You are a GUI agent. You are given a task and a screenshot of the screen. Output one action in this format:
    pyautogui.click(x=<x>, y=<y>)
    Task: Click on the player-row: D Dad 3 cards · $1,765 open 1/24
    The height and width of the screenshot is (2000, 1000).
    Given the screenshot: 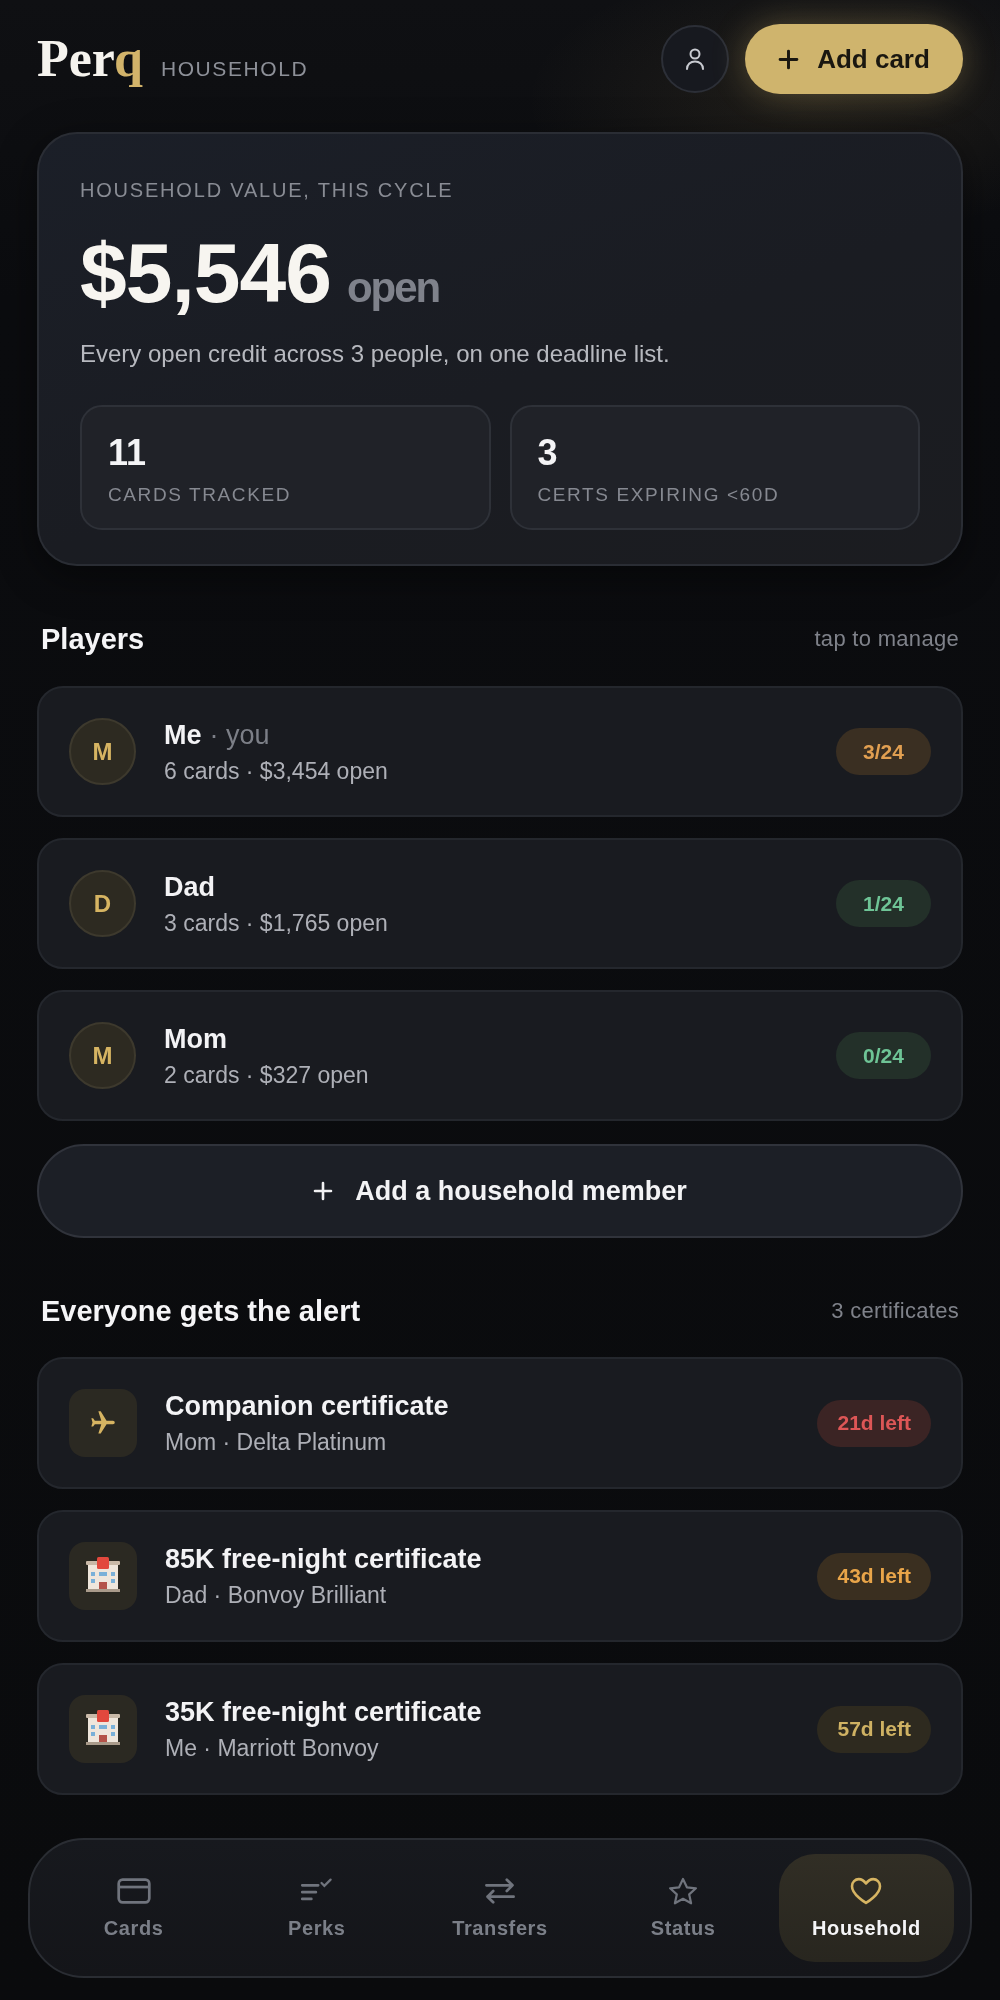 What is the action you would take?
    pyautogui.click(x=500, y=903)
    